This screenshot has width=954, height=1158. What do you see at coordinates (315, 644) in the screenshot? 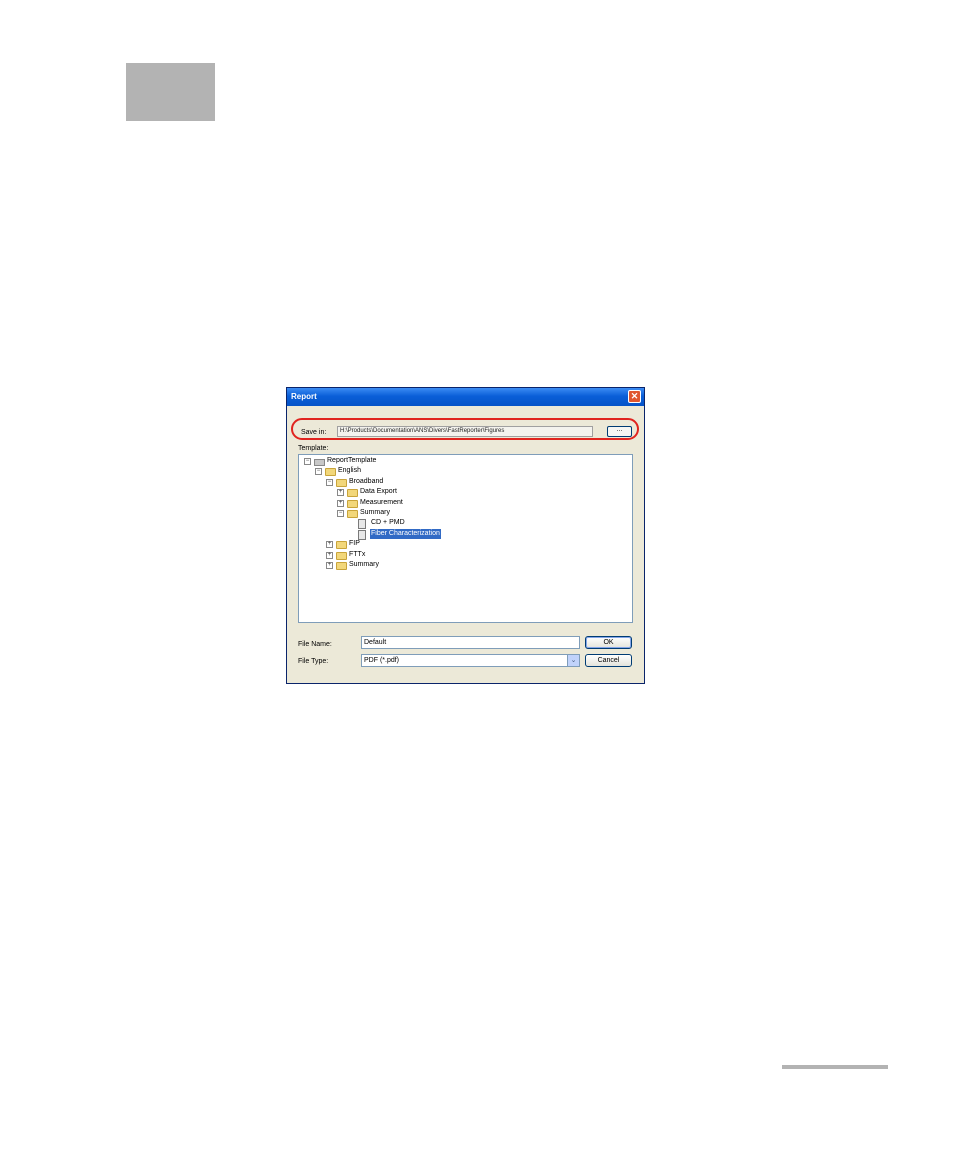
I see `file-name-label: File Name:` at bounding box center [315, 644].